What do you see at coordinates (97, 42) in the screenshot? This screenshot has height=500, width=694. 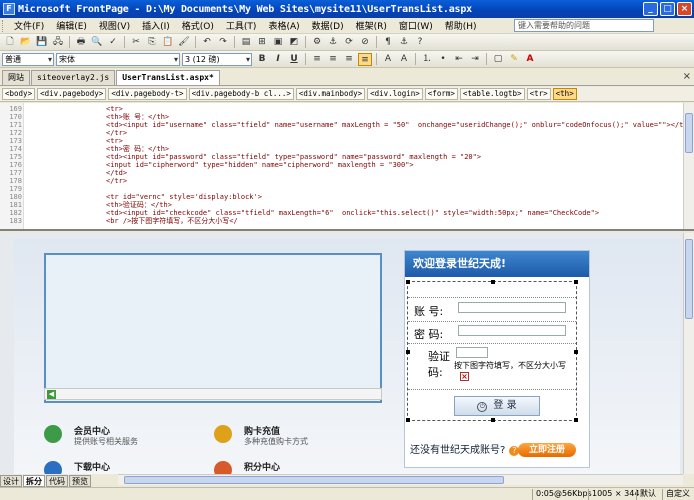 I see `preview-icon: 🔍` at bounding box center [97, 42].